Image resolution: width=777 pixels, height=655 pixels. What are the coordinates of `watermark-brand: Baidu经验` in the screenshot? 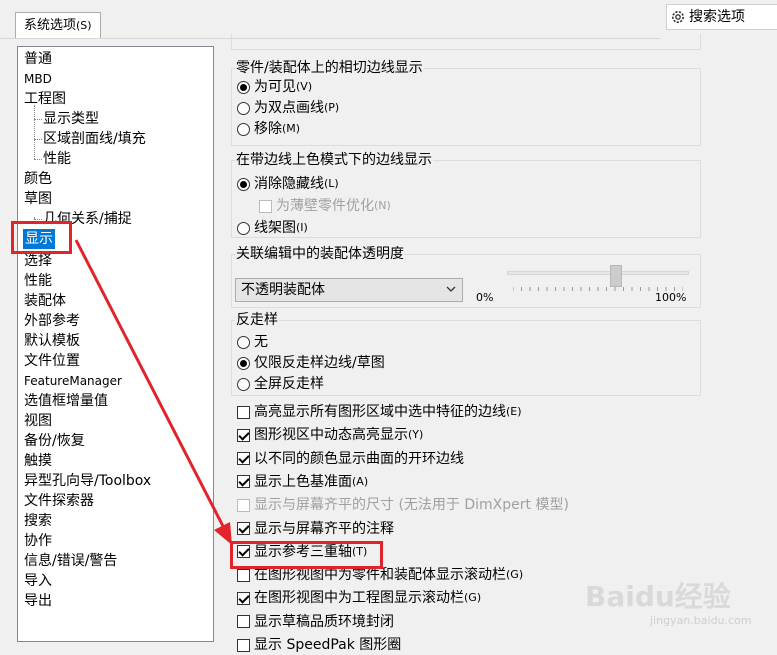 It's located at (658, 596).